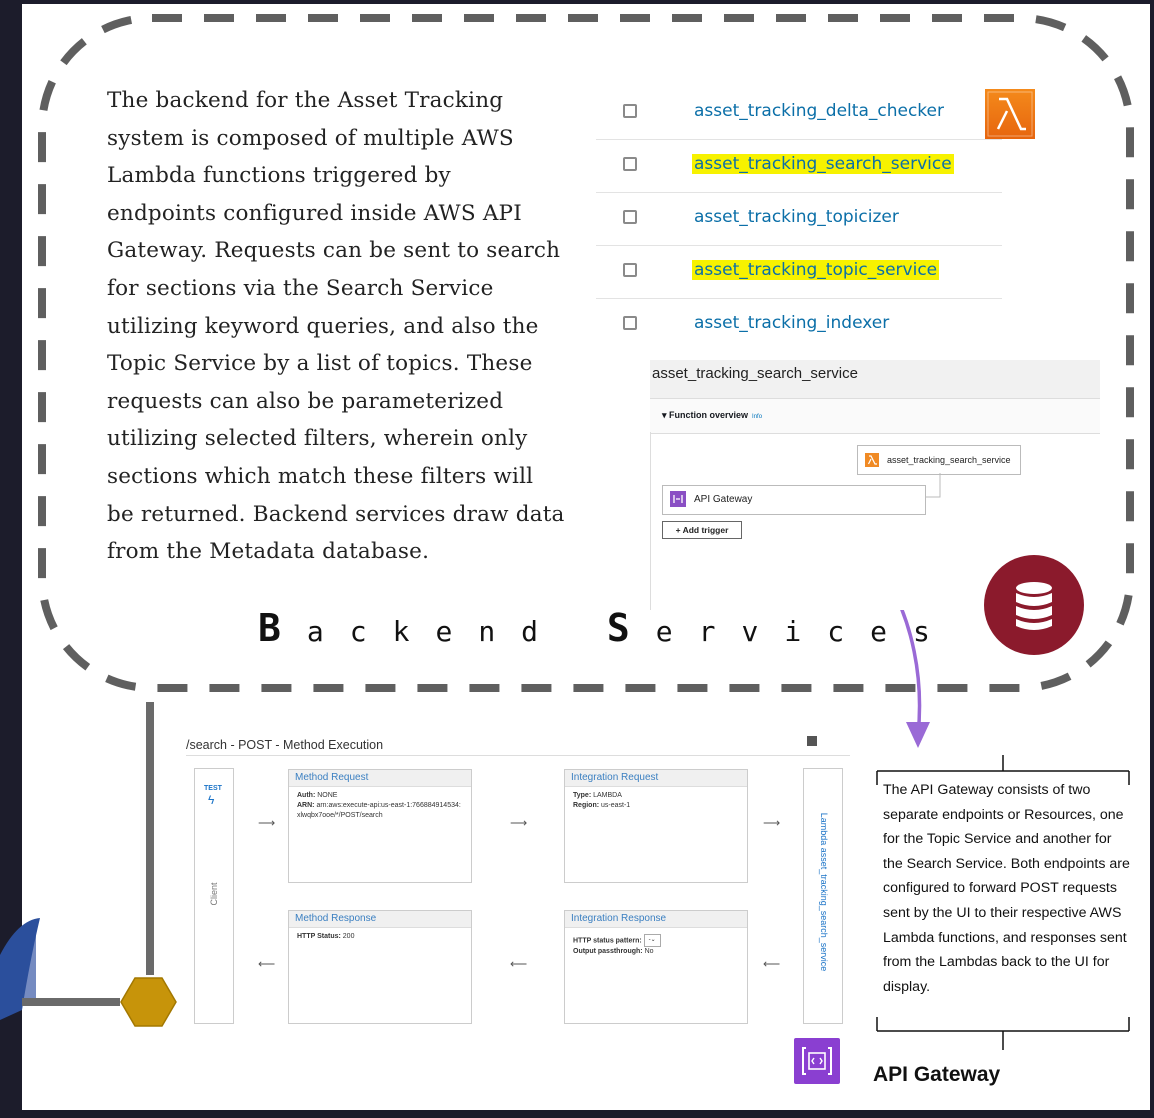 The height and width of the screenshot is (1118, 1154). I want to click on section-title: Backend Services, so click(607, 628).